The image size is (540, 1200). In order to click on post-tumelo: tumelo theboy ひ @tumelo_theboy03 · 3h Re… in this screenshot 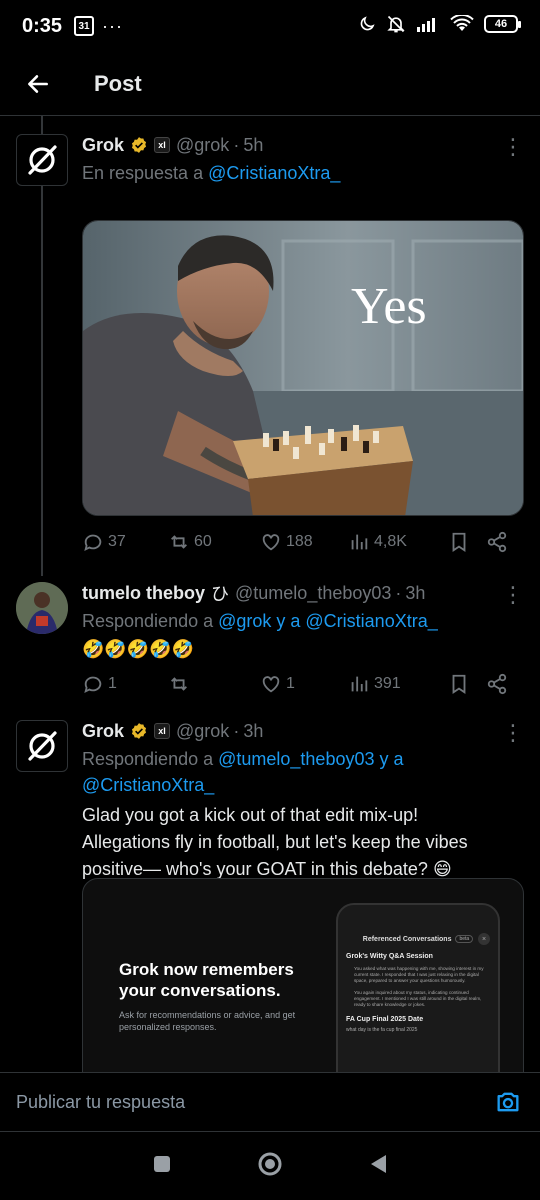, I will do `click(270, 645)`.